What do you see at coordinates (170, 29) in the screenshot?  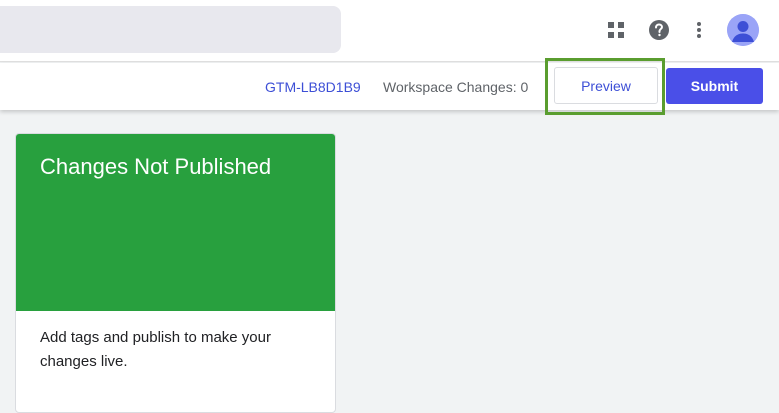 I see `search-bar` at bounding box center [170, 29].